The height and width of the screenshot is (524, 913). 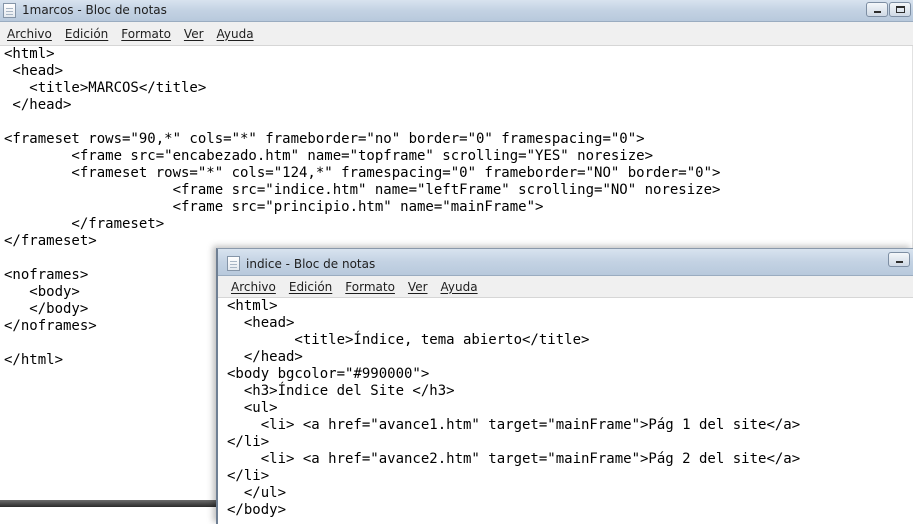 I want to click on maximize-button, so click(x=900, y=9).